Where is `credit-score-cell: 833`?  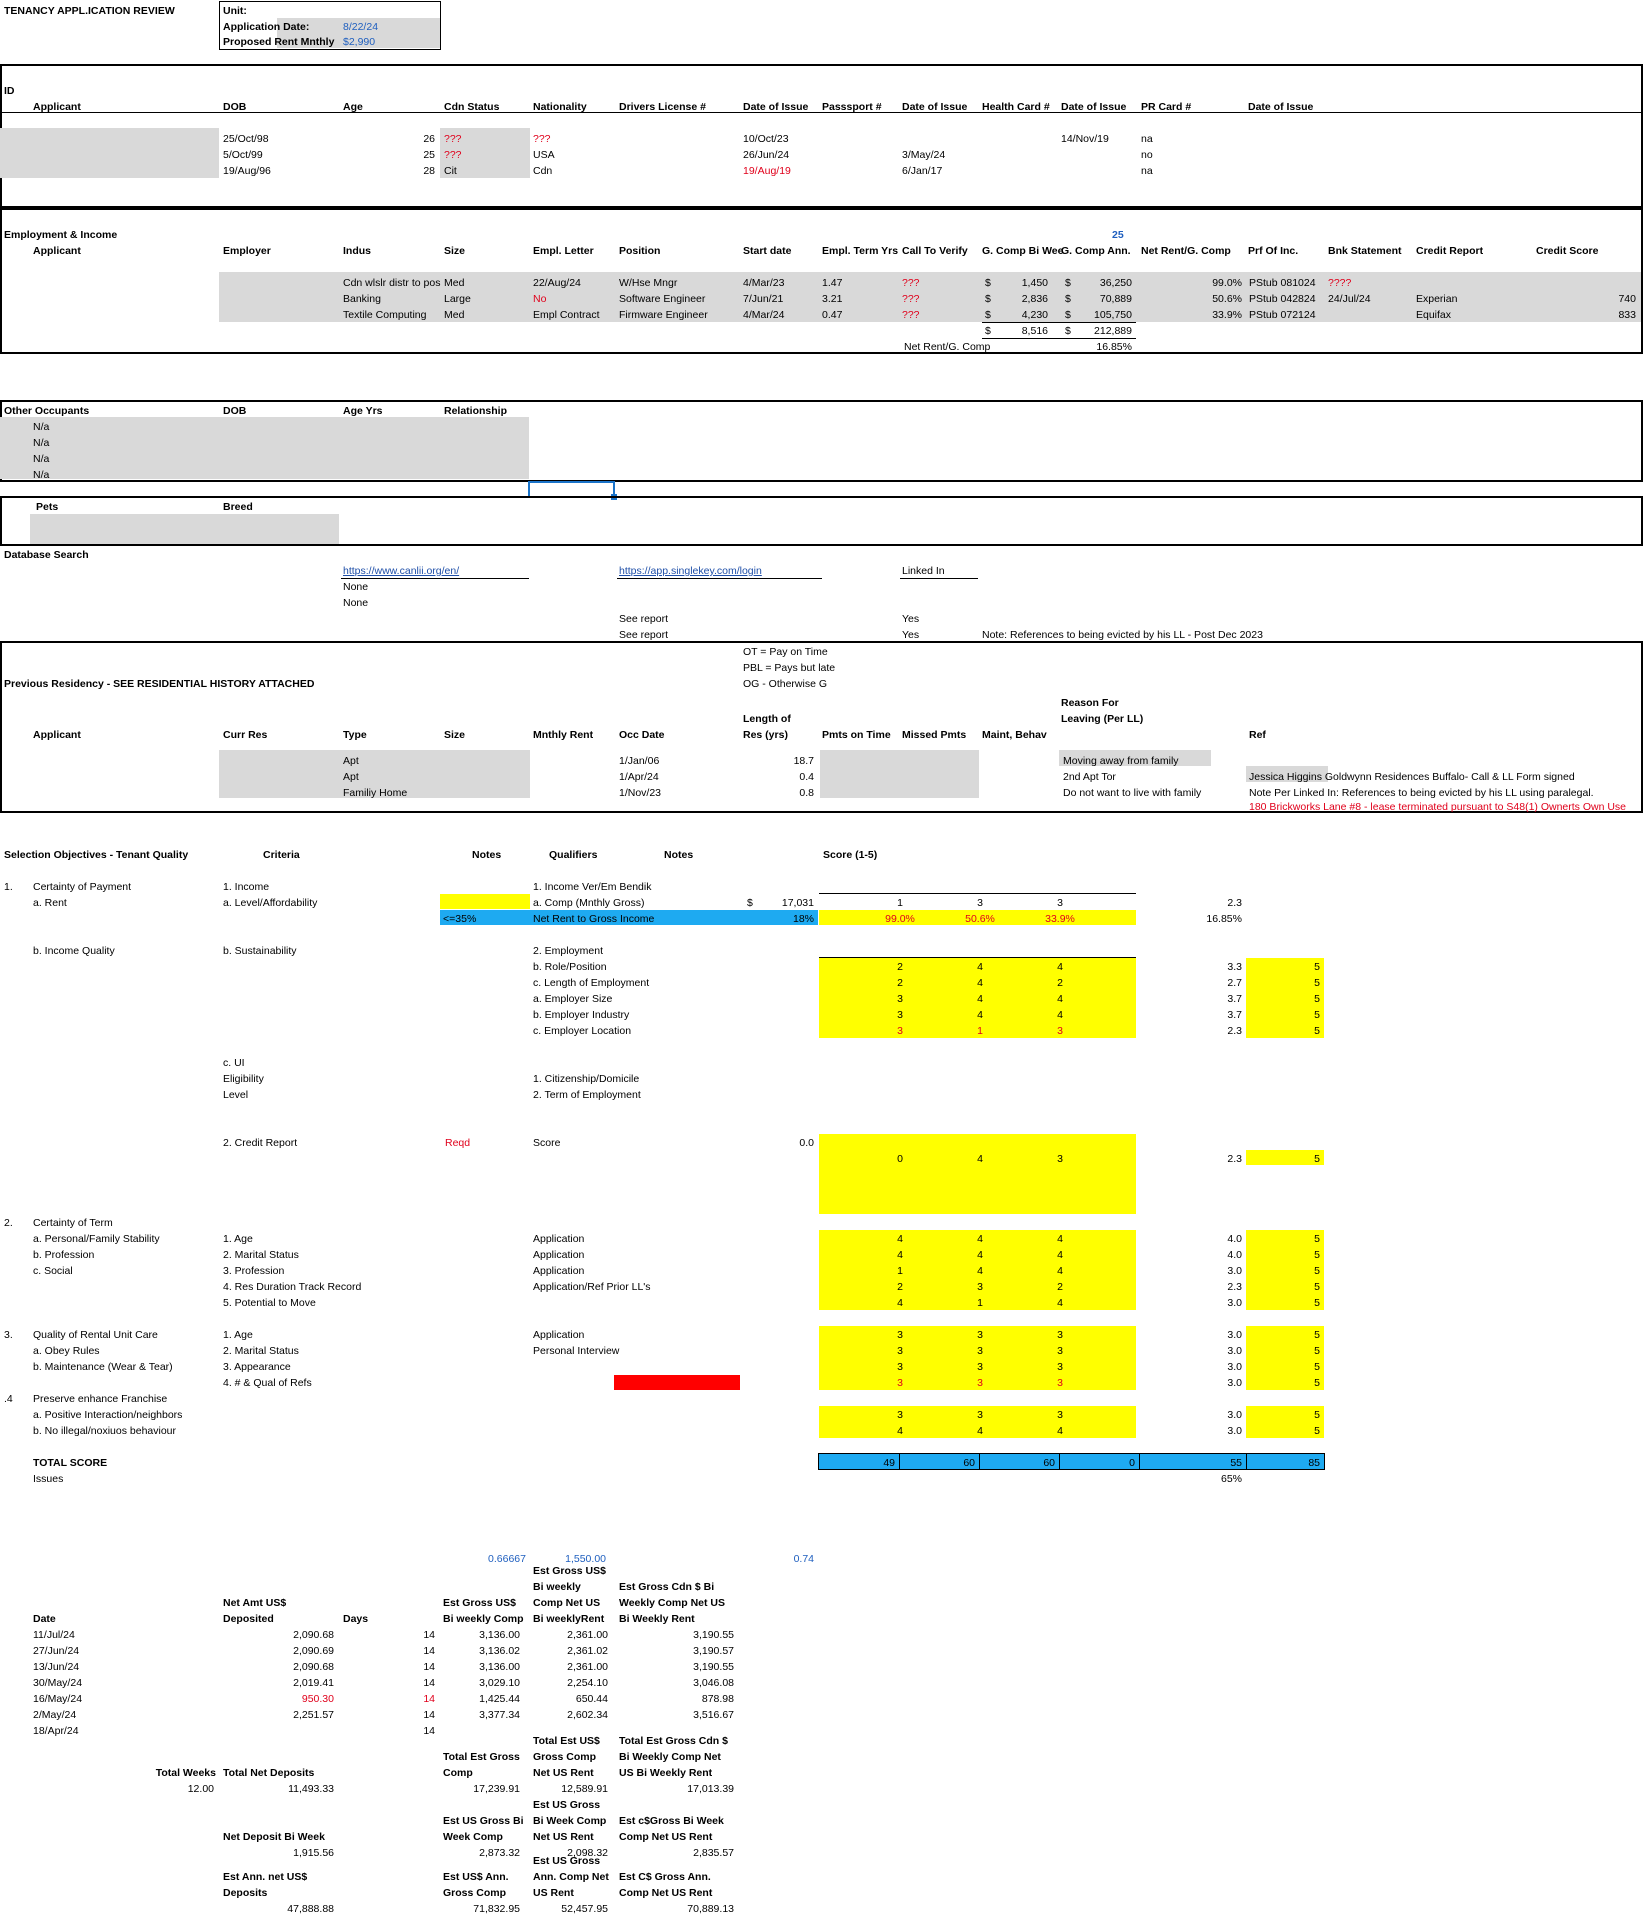
credit-score-cell: 833 is located at coordinates (1586, 315).